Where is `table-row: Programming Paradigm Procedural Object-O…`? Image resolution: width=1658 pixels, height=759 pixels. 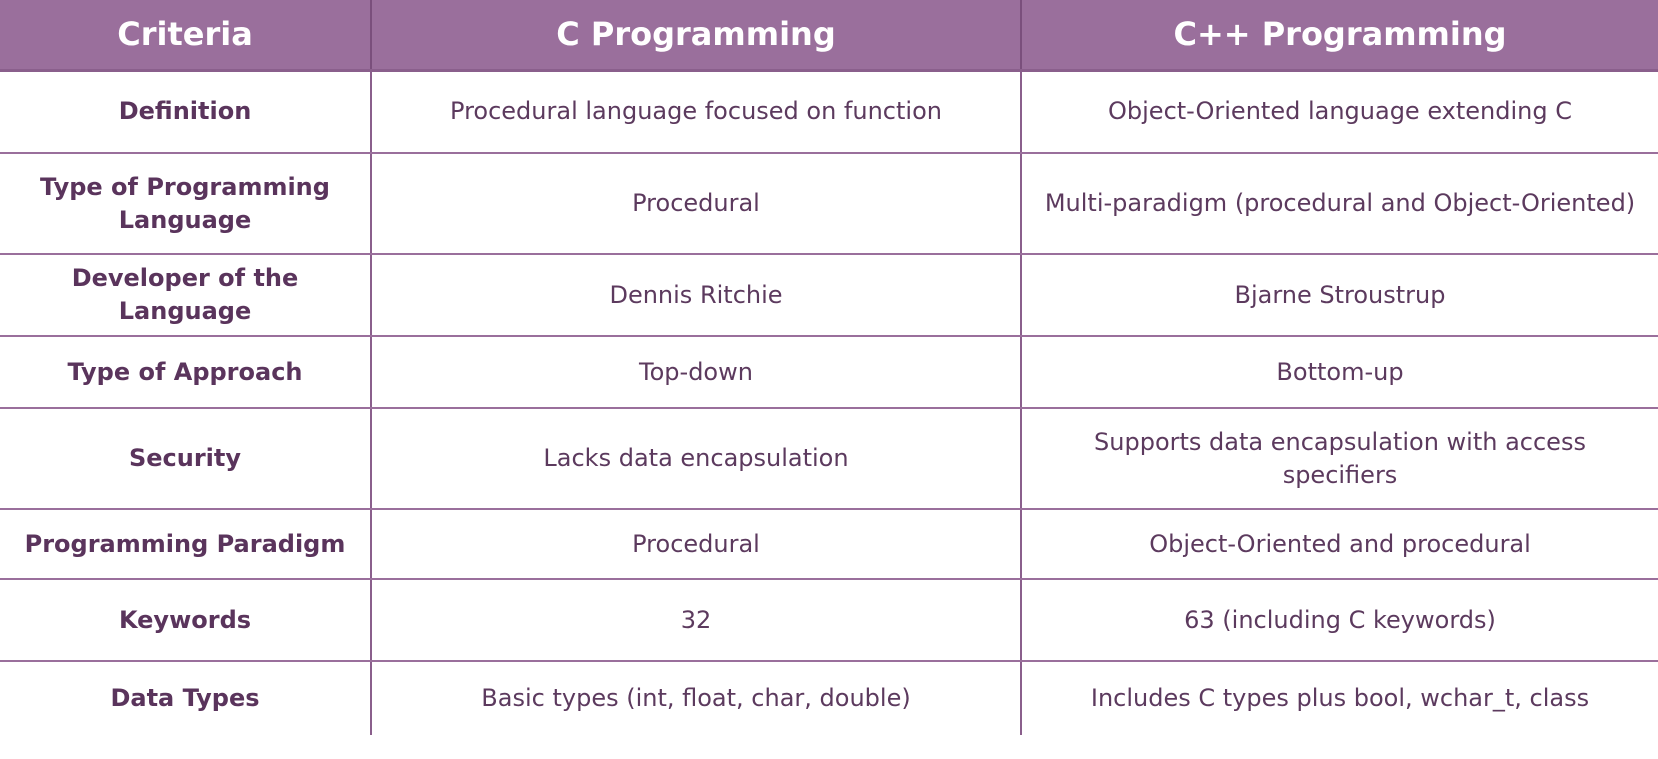 table-row: Programming Paradigm Procedural Object-O… is located at coordinates (829, 544).